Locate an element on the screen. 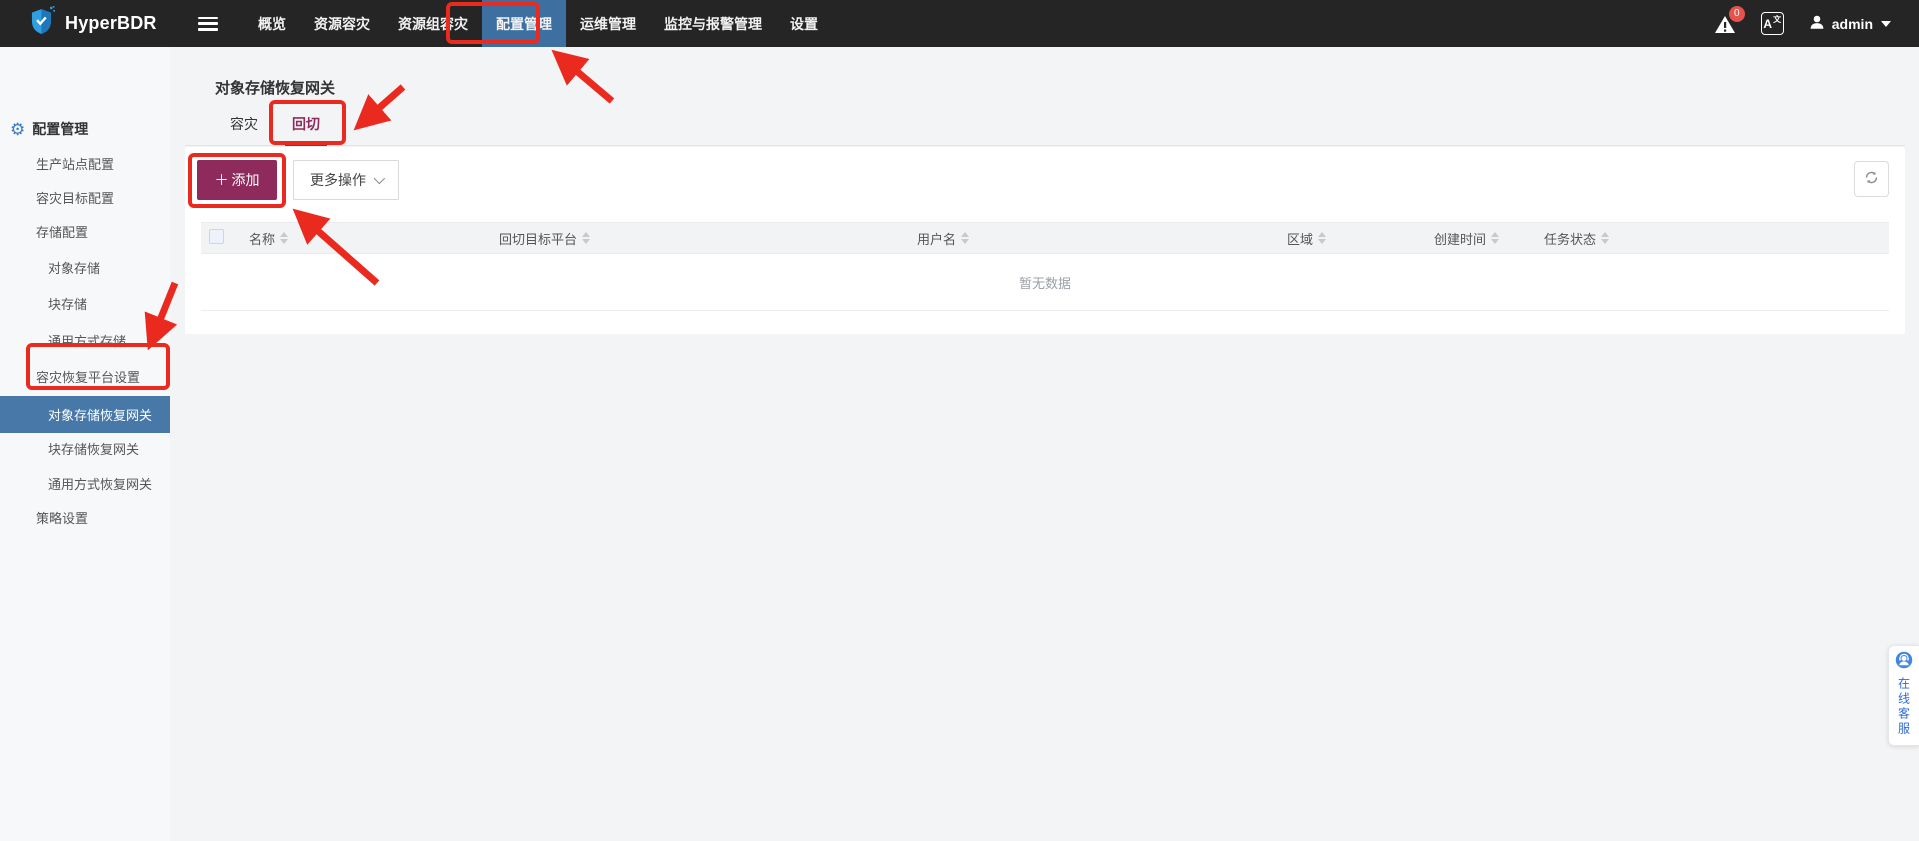 Image resolution: width=1919 pixels, height=841 pixels. toolbar: ＋添加 更多操作 is located at coordinates (298, 180).